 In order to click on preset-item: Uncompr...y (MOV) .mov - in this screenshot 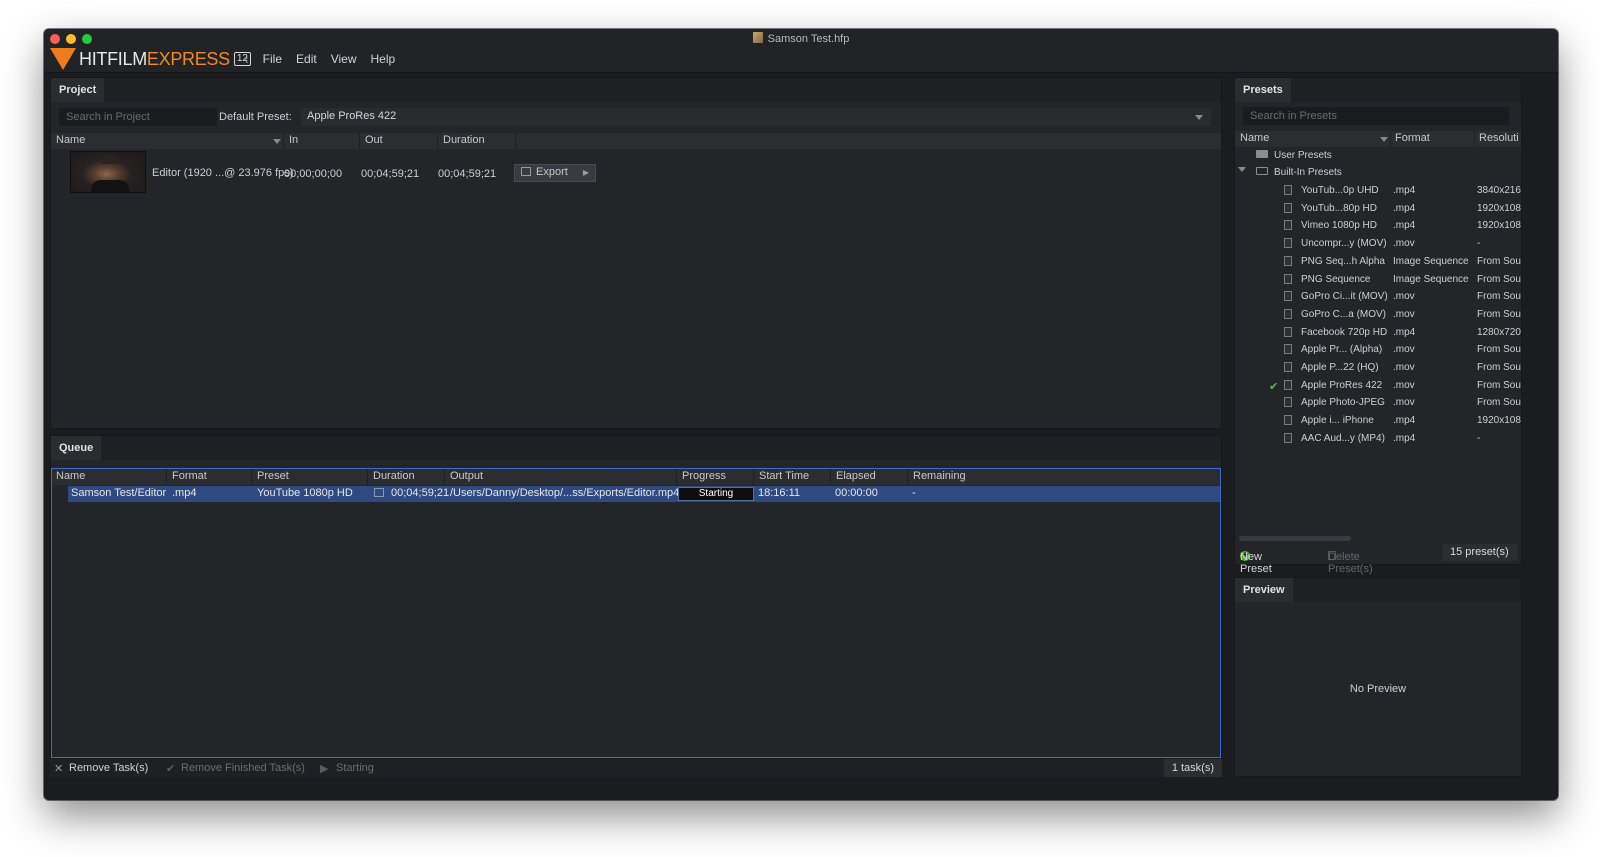, I will do `click(1378, 244)`.